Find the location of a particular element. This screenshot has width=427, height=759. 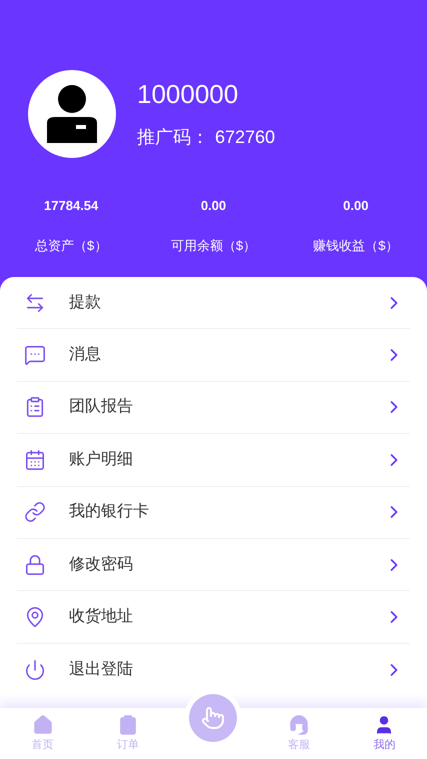

lock-icon is located at coordinates (35, 565).